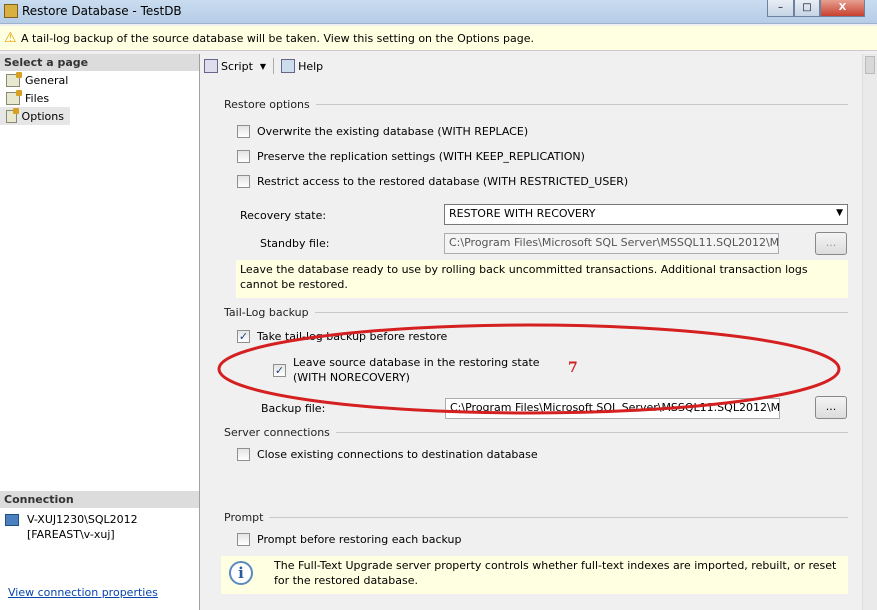 The width and height of the screenshot is (877, 610). I want to click on server-icon, so click(12, 520).